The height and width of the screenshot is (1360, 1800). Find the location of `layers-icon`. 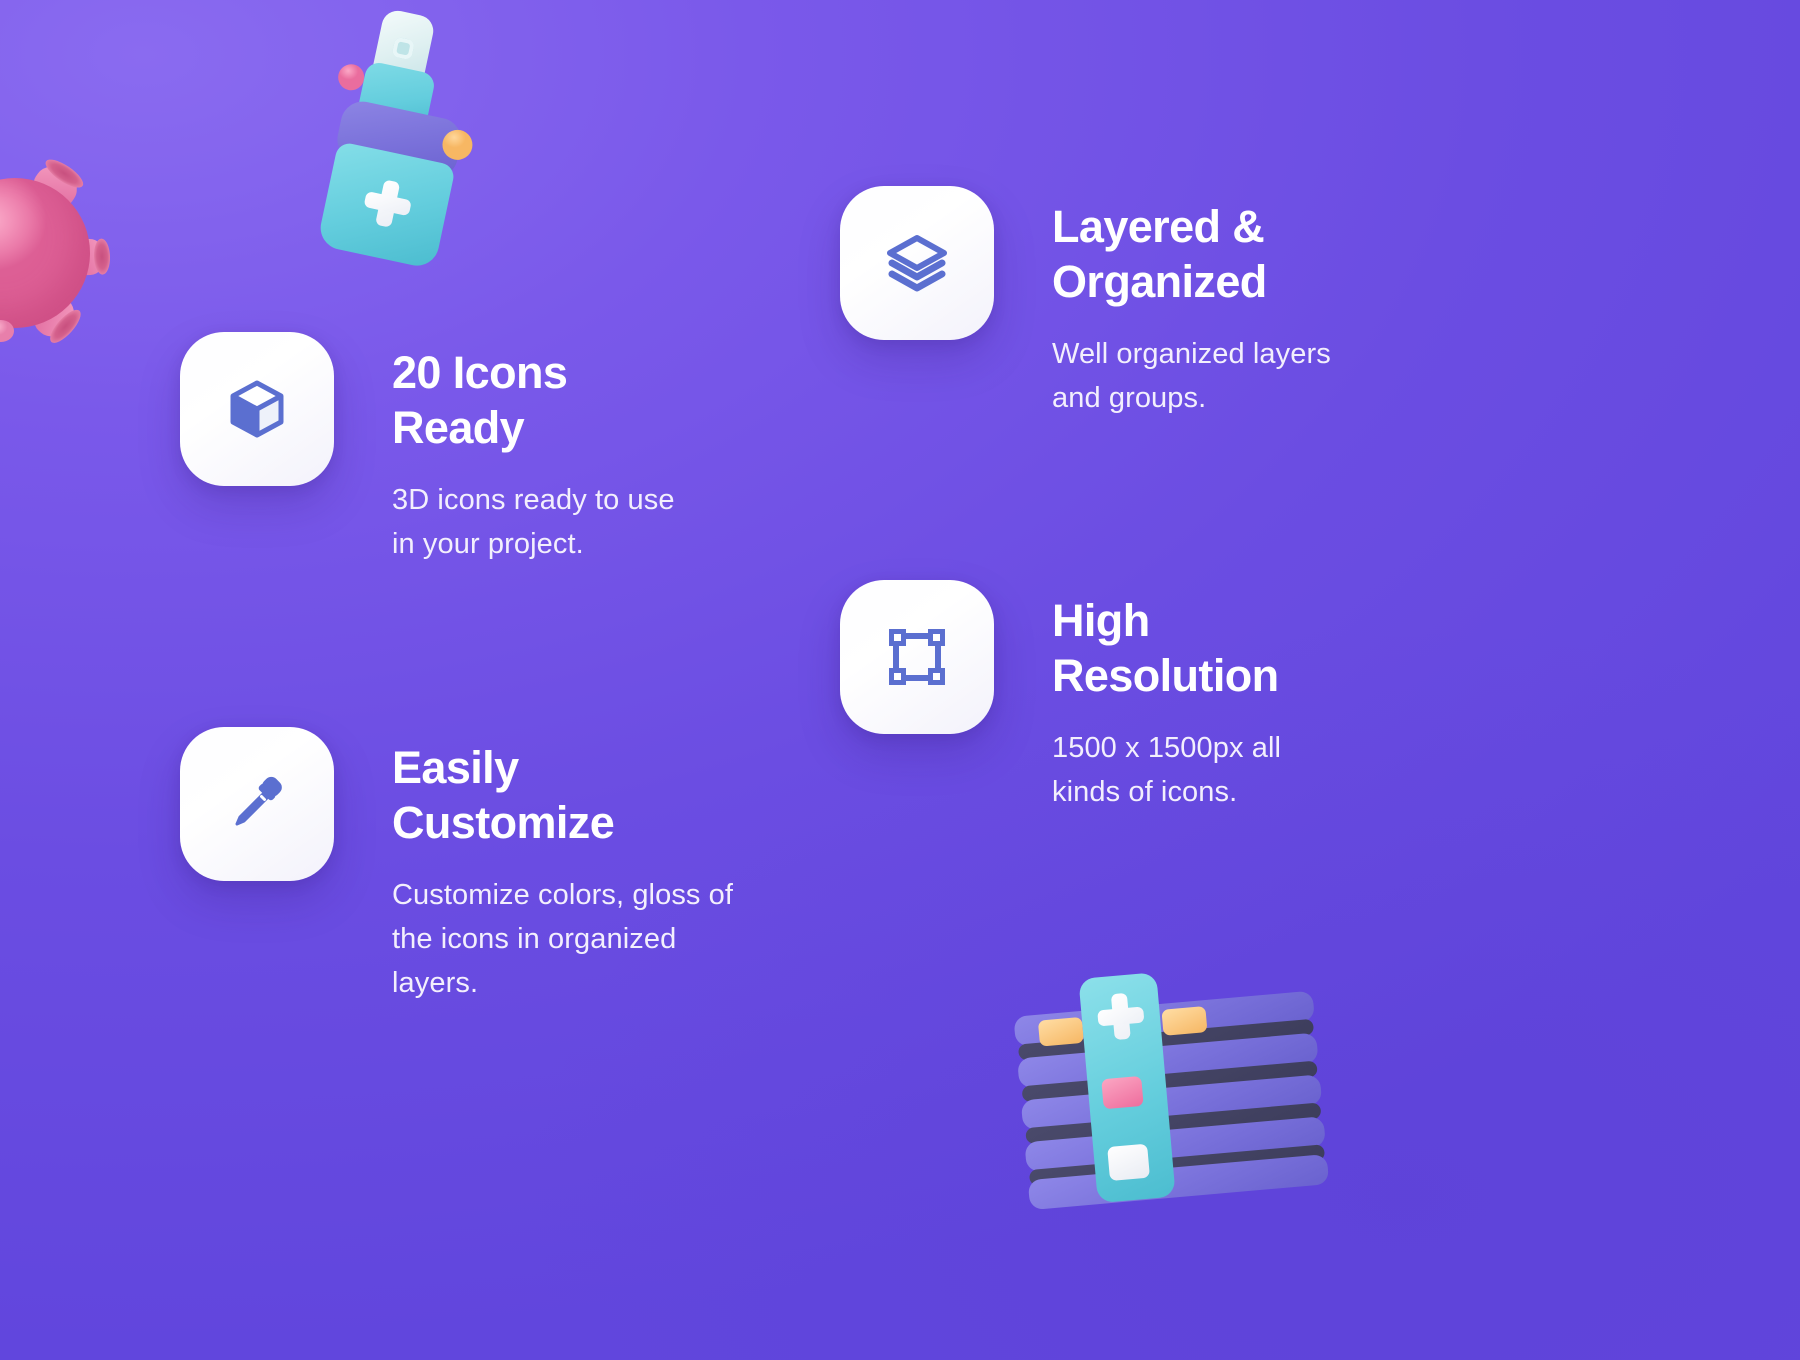

layers-icon is located at coordinates (917, 263).